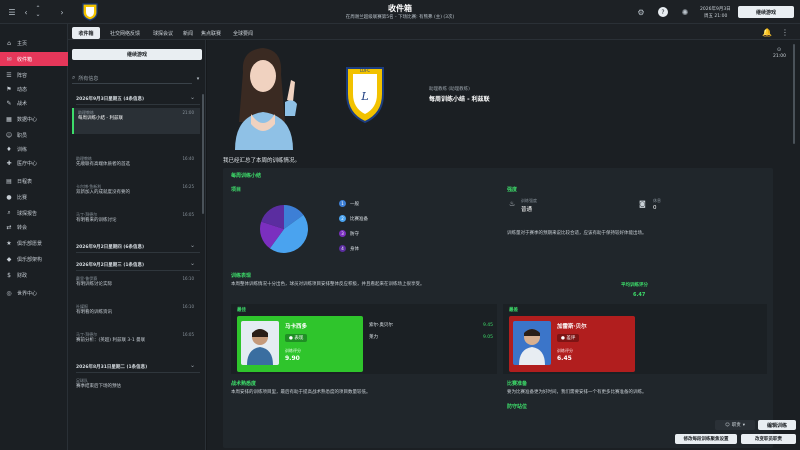  Describe the element at coordinates (34, 75) in the screenshot. I see `sidebar-item-2: ☰ 阵容` at that location.